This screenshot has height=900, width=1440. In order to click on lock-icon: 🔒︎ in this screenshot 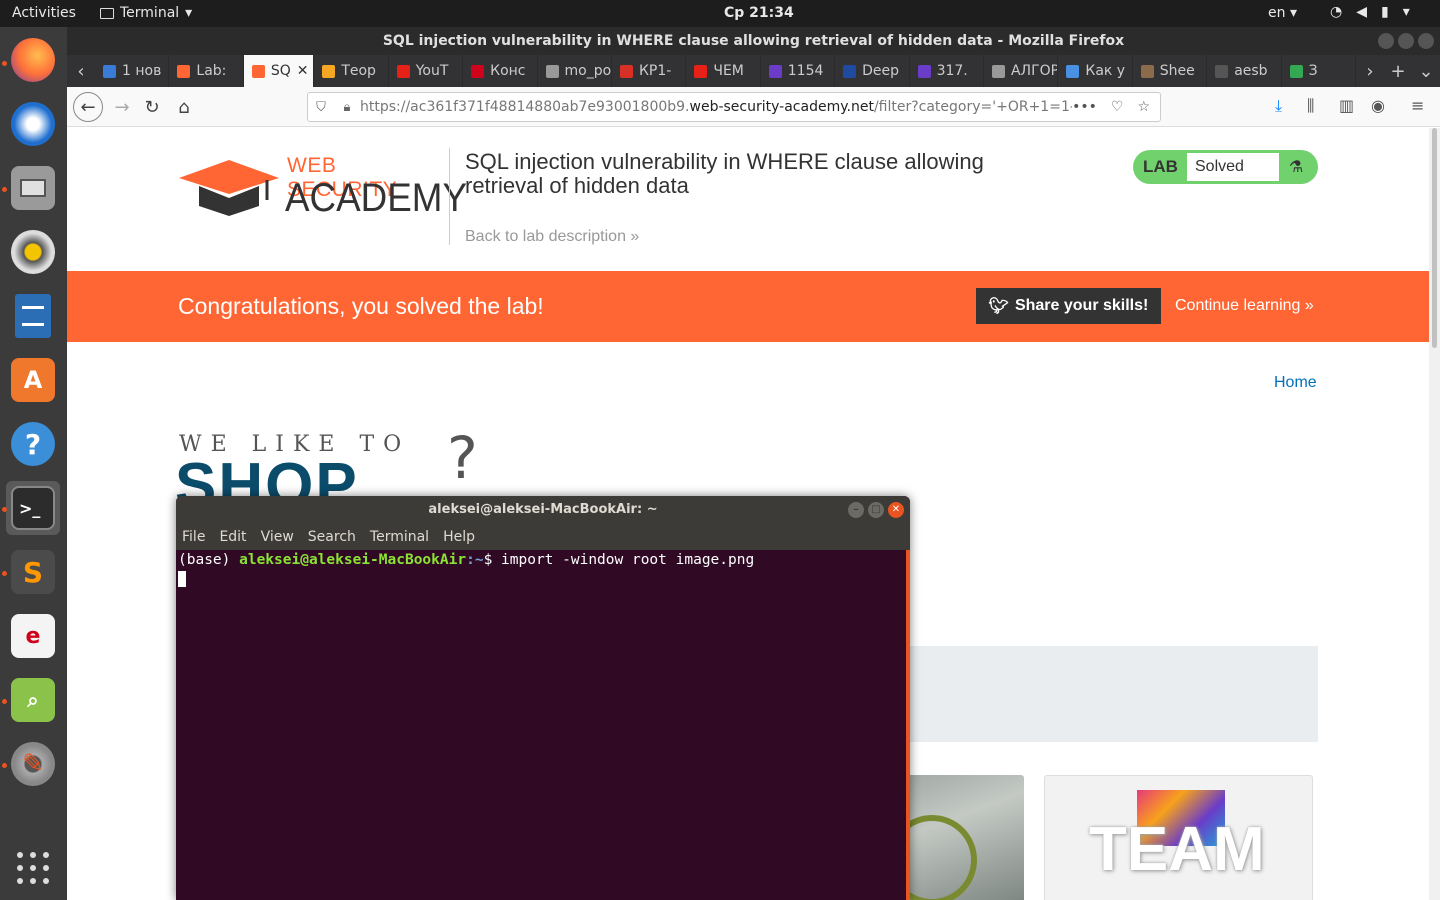, I will do `click(347, 107)`.